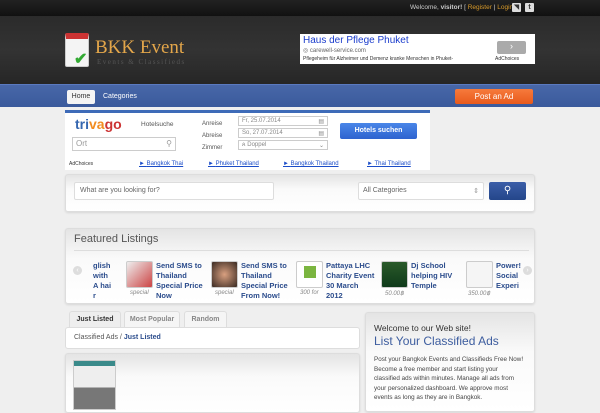 The image size is (600, 413). What do you see at coordinates (96, 337) in the screenshot?
I see `breadcrumb-root: Classified Ads` at bounding box center [96, 337].